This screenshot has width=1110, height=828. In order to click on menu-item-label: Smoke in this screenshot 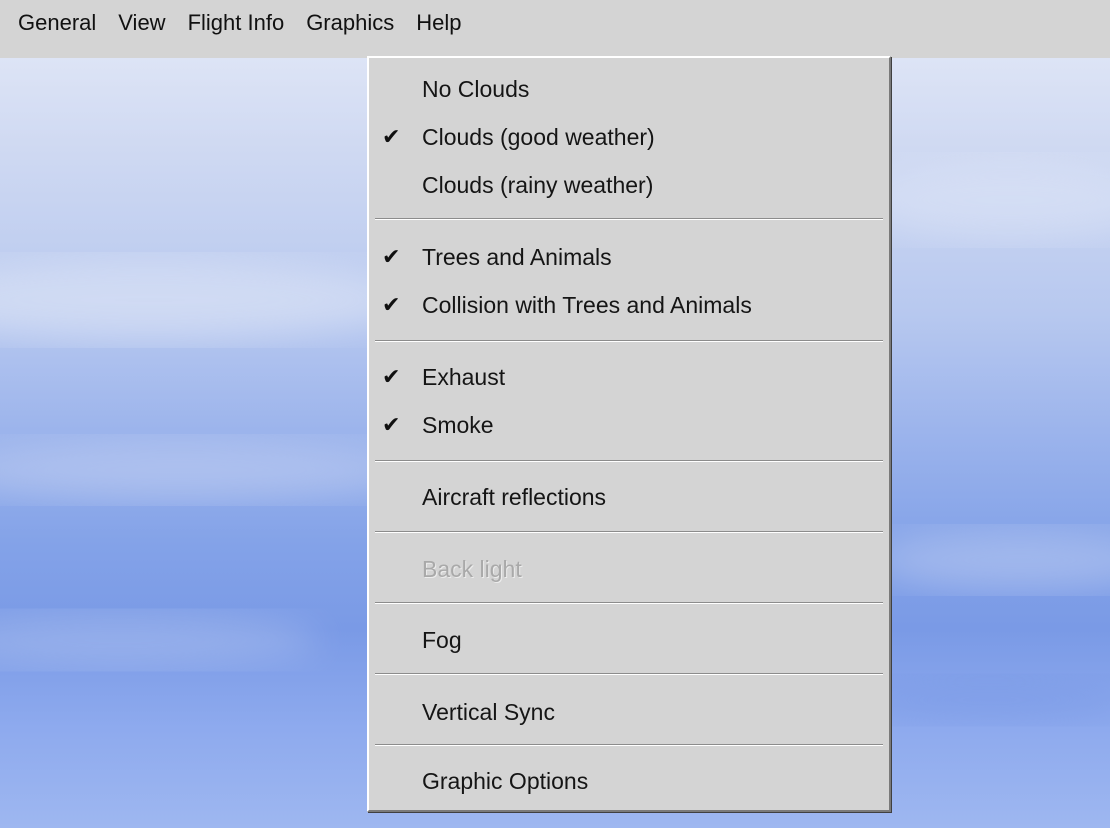, I will do `click(458, 425)`.